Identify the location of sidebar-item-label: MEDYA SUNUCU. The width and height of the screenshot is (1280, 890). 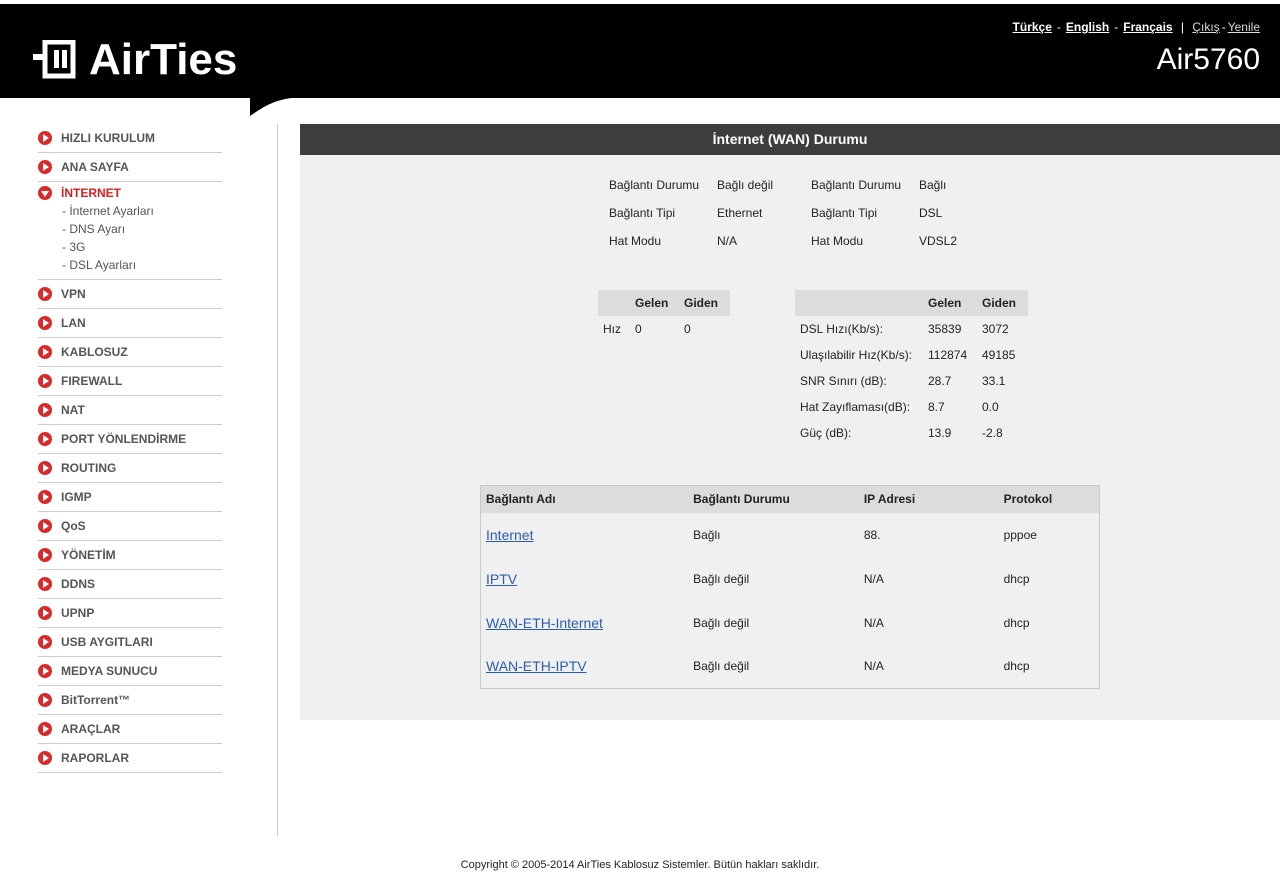
(109, 671).